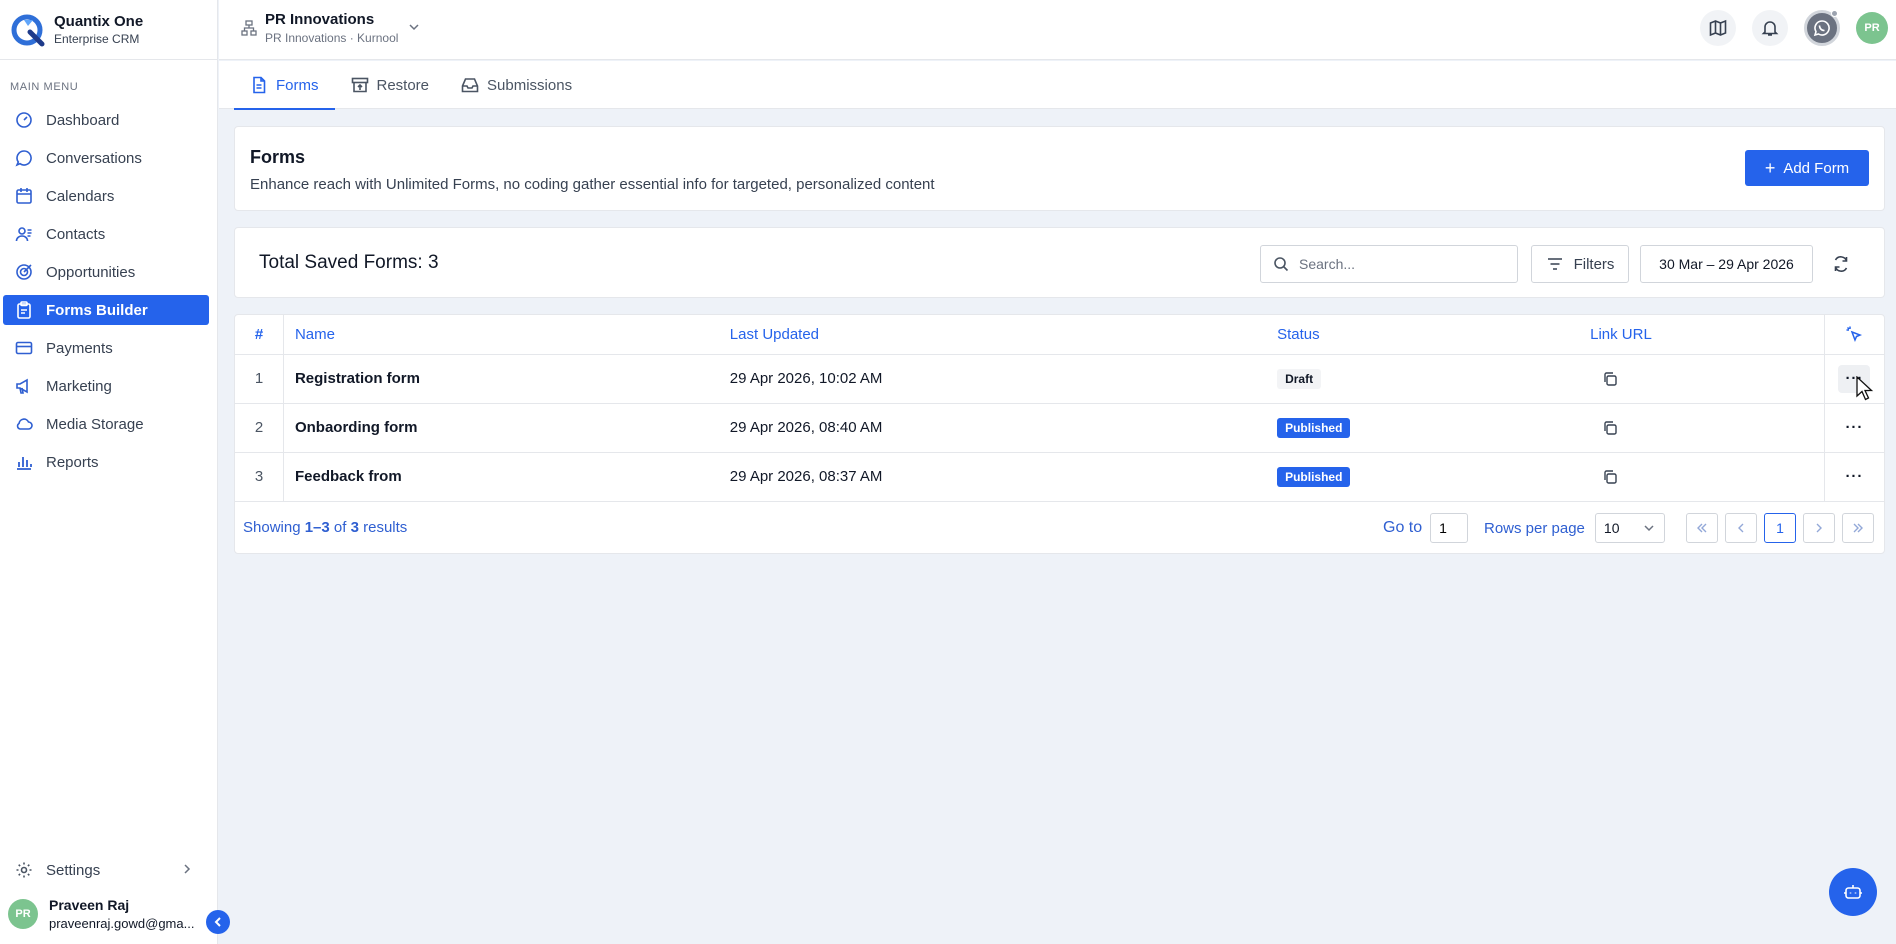 This screenshot has height=944, width=1896. What do you see at coordinates (1853, 335) in the screenshot?
I see `column-settings` at bounding box center [1853, 335].